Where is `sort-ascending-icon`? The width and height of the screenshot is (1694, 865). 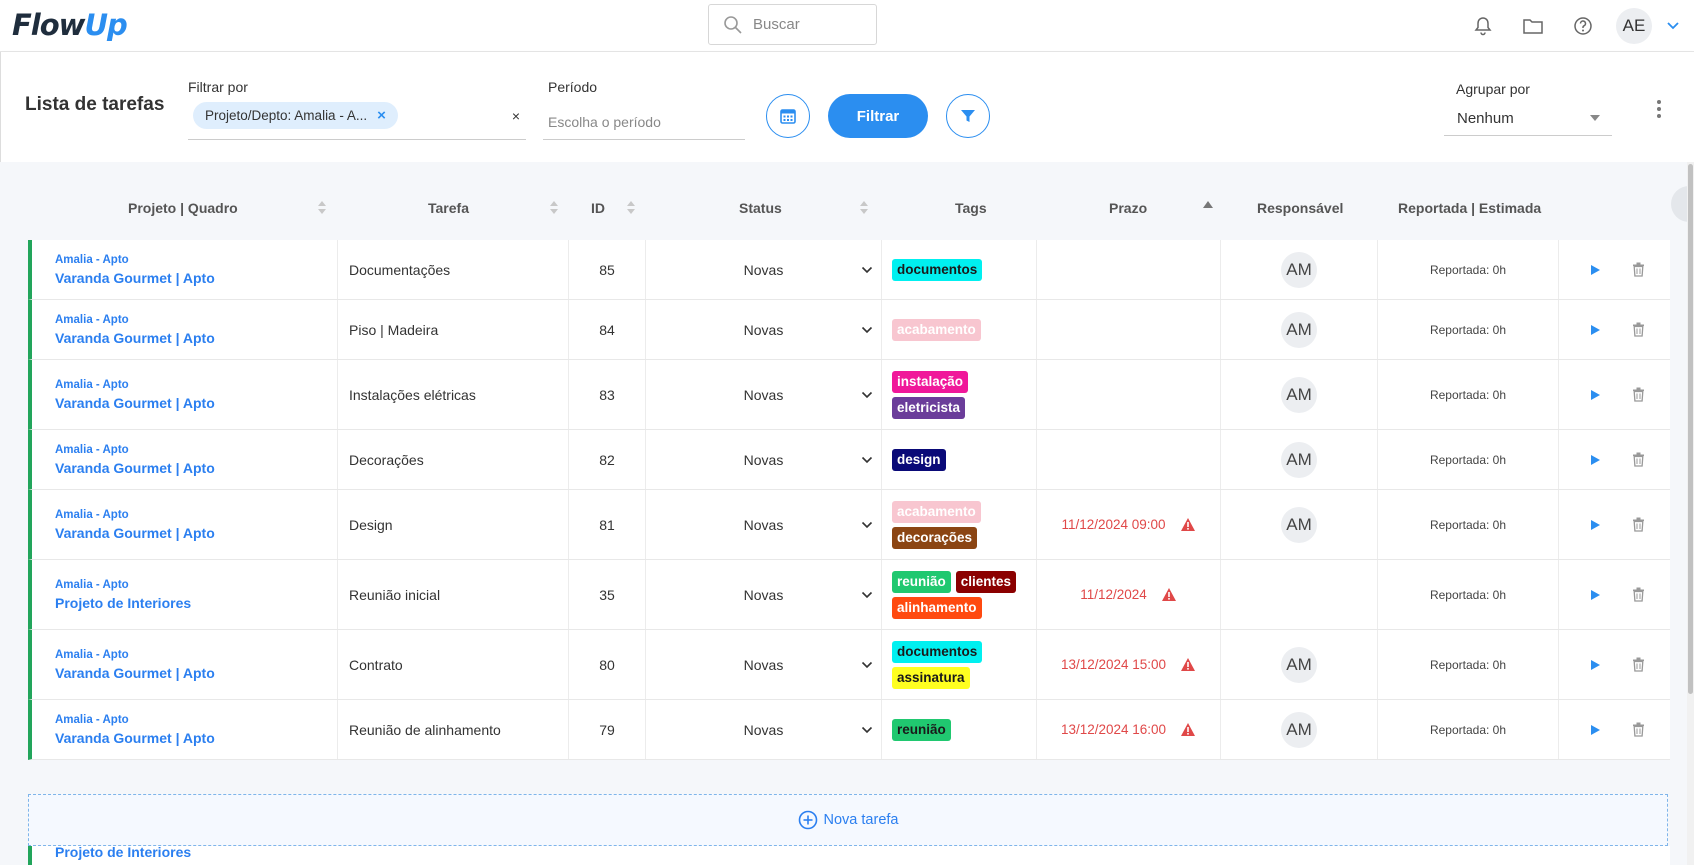
sort-ascending-icon is located at coordinates (1208, 204).